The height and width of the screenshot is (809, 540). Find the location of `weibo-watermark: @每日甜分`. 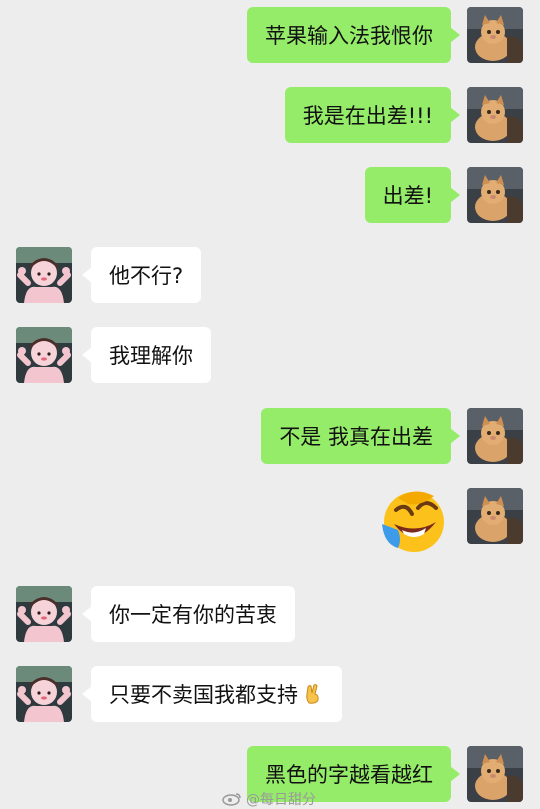

weibo-watermark: @每日甜分 is located at coordinates (269, 799).